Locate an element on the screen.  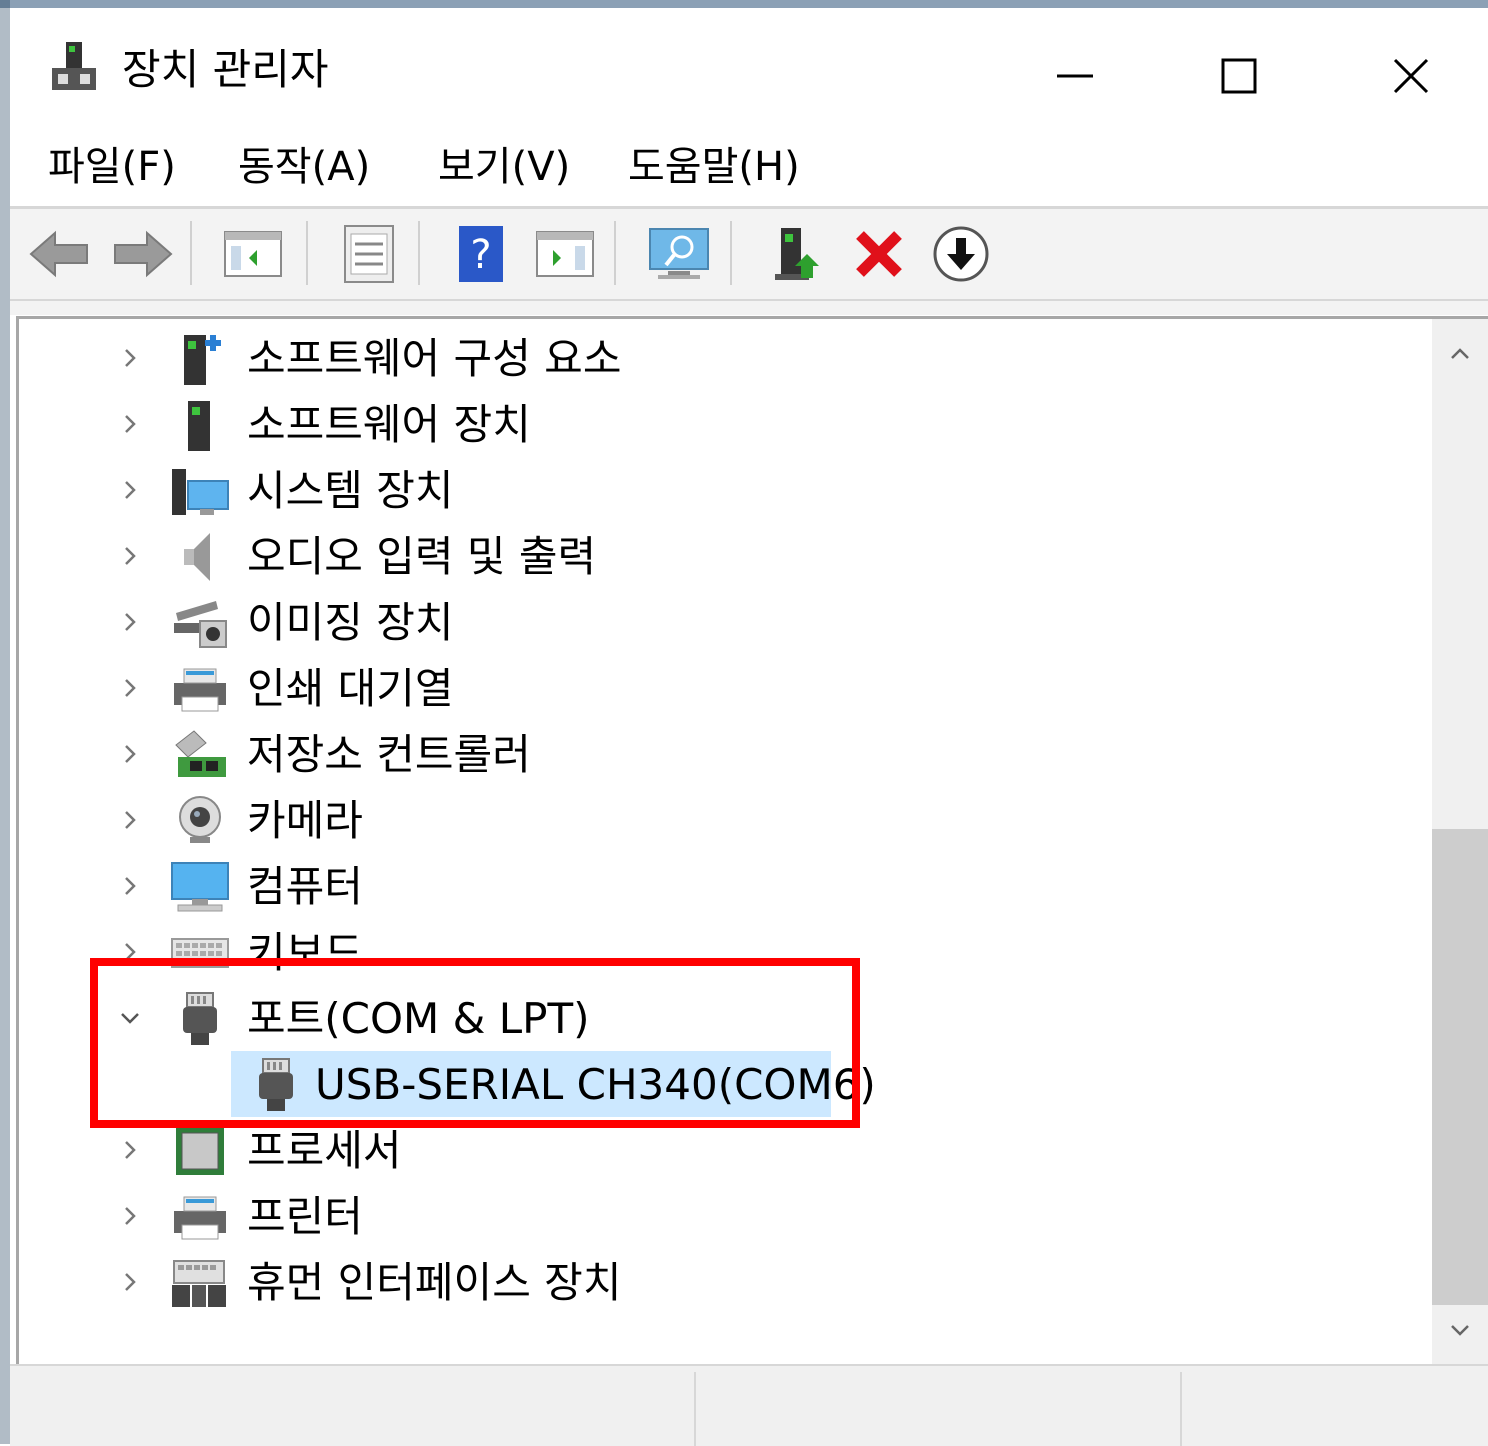
chevron-down-icon is located at coordinates (130, 1018).